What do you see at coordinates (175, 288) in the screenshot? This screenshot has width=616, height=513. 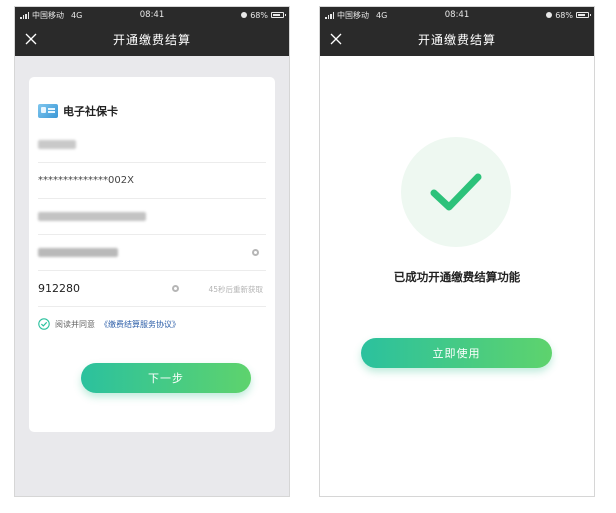 I see `clear-code-icon` at bounding box center [175, 288].